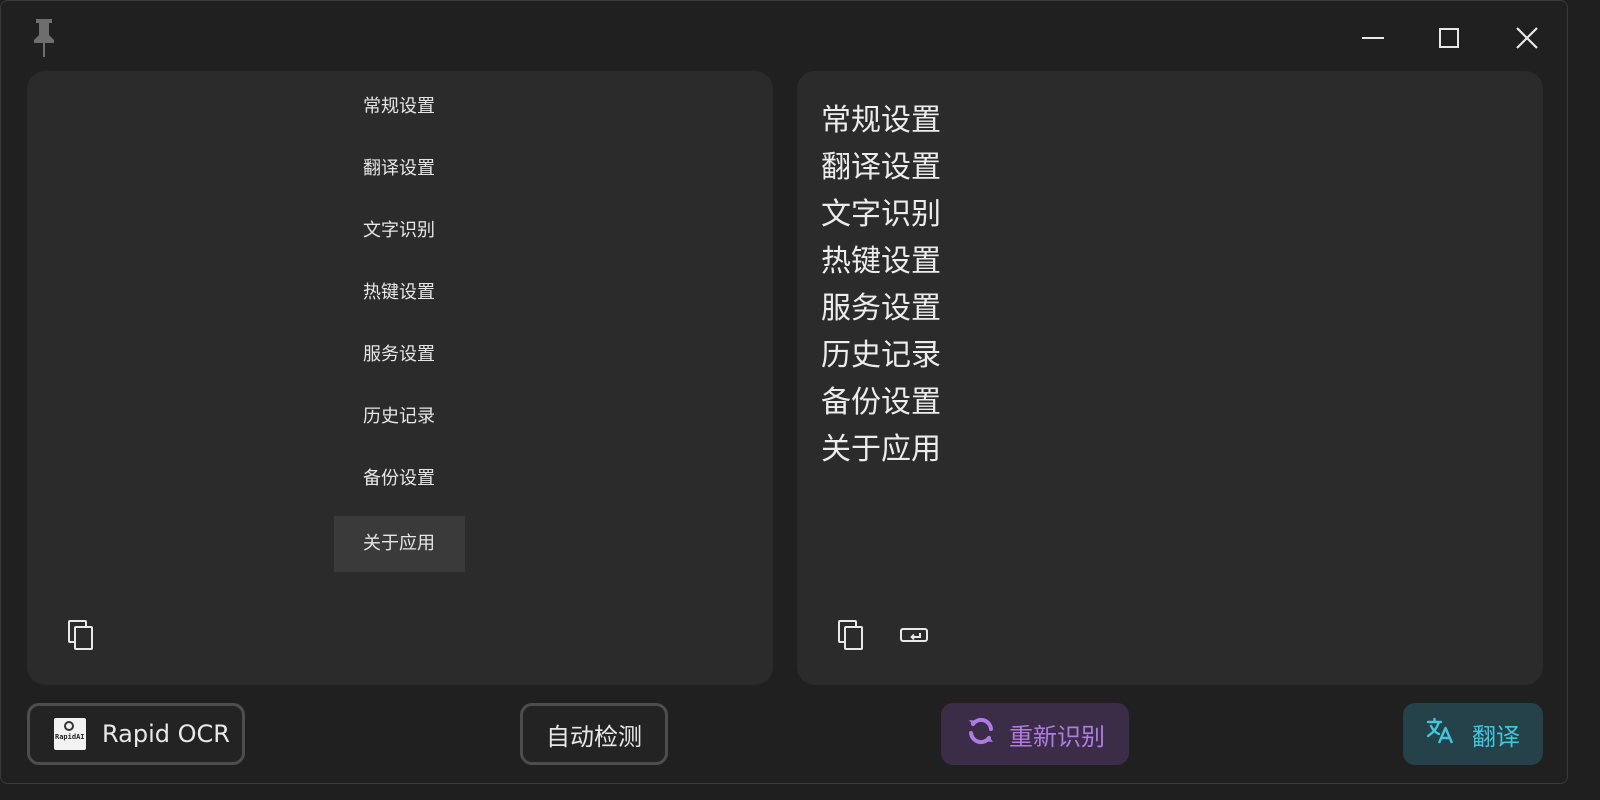 The image size is (1600, 800). What do you see at coordinates (399, 544) in the screenshot?
I see `source-item-active: 关于应用` at bounding box center [399, 544].